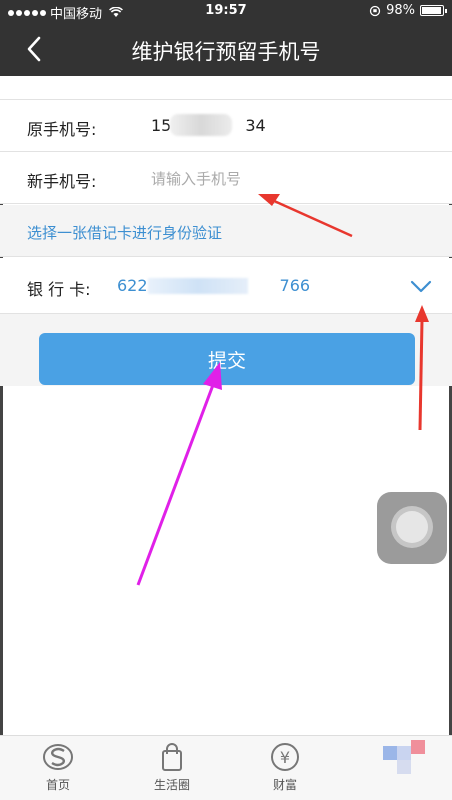 This screenshot has height=800, width=452. I want to click on status-bar: 中国移动 19:57 98%, so click(226, 11).